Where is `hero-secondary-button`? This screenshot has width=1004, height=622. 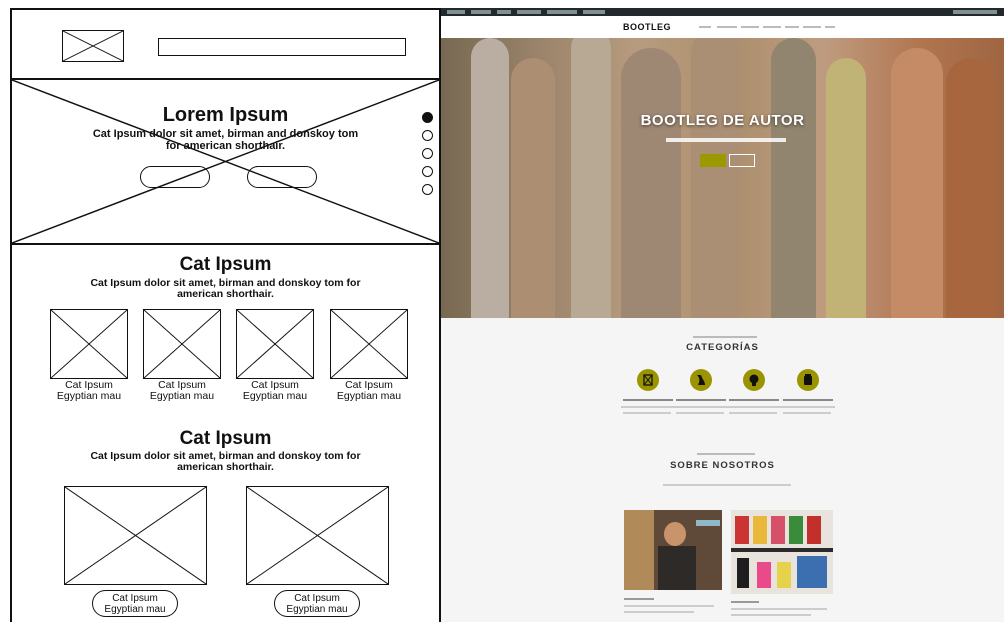 hero-secondary-button is located at coordinates (742, 160).